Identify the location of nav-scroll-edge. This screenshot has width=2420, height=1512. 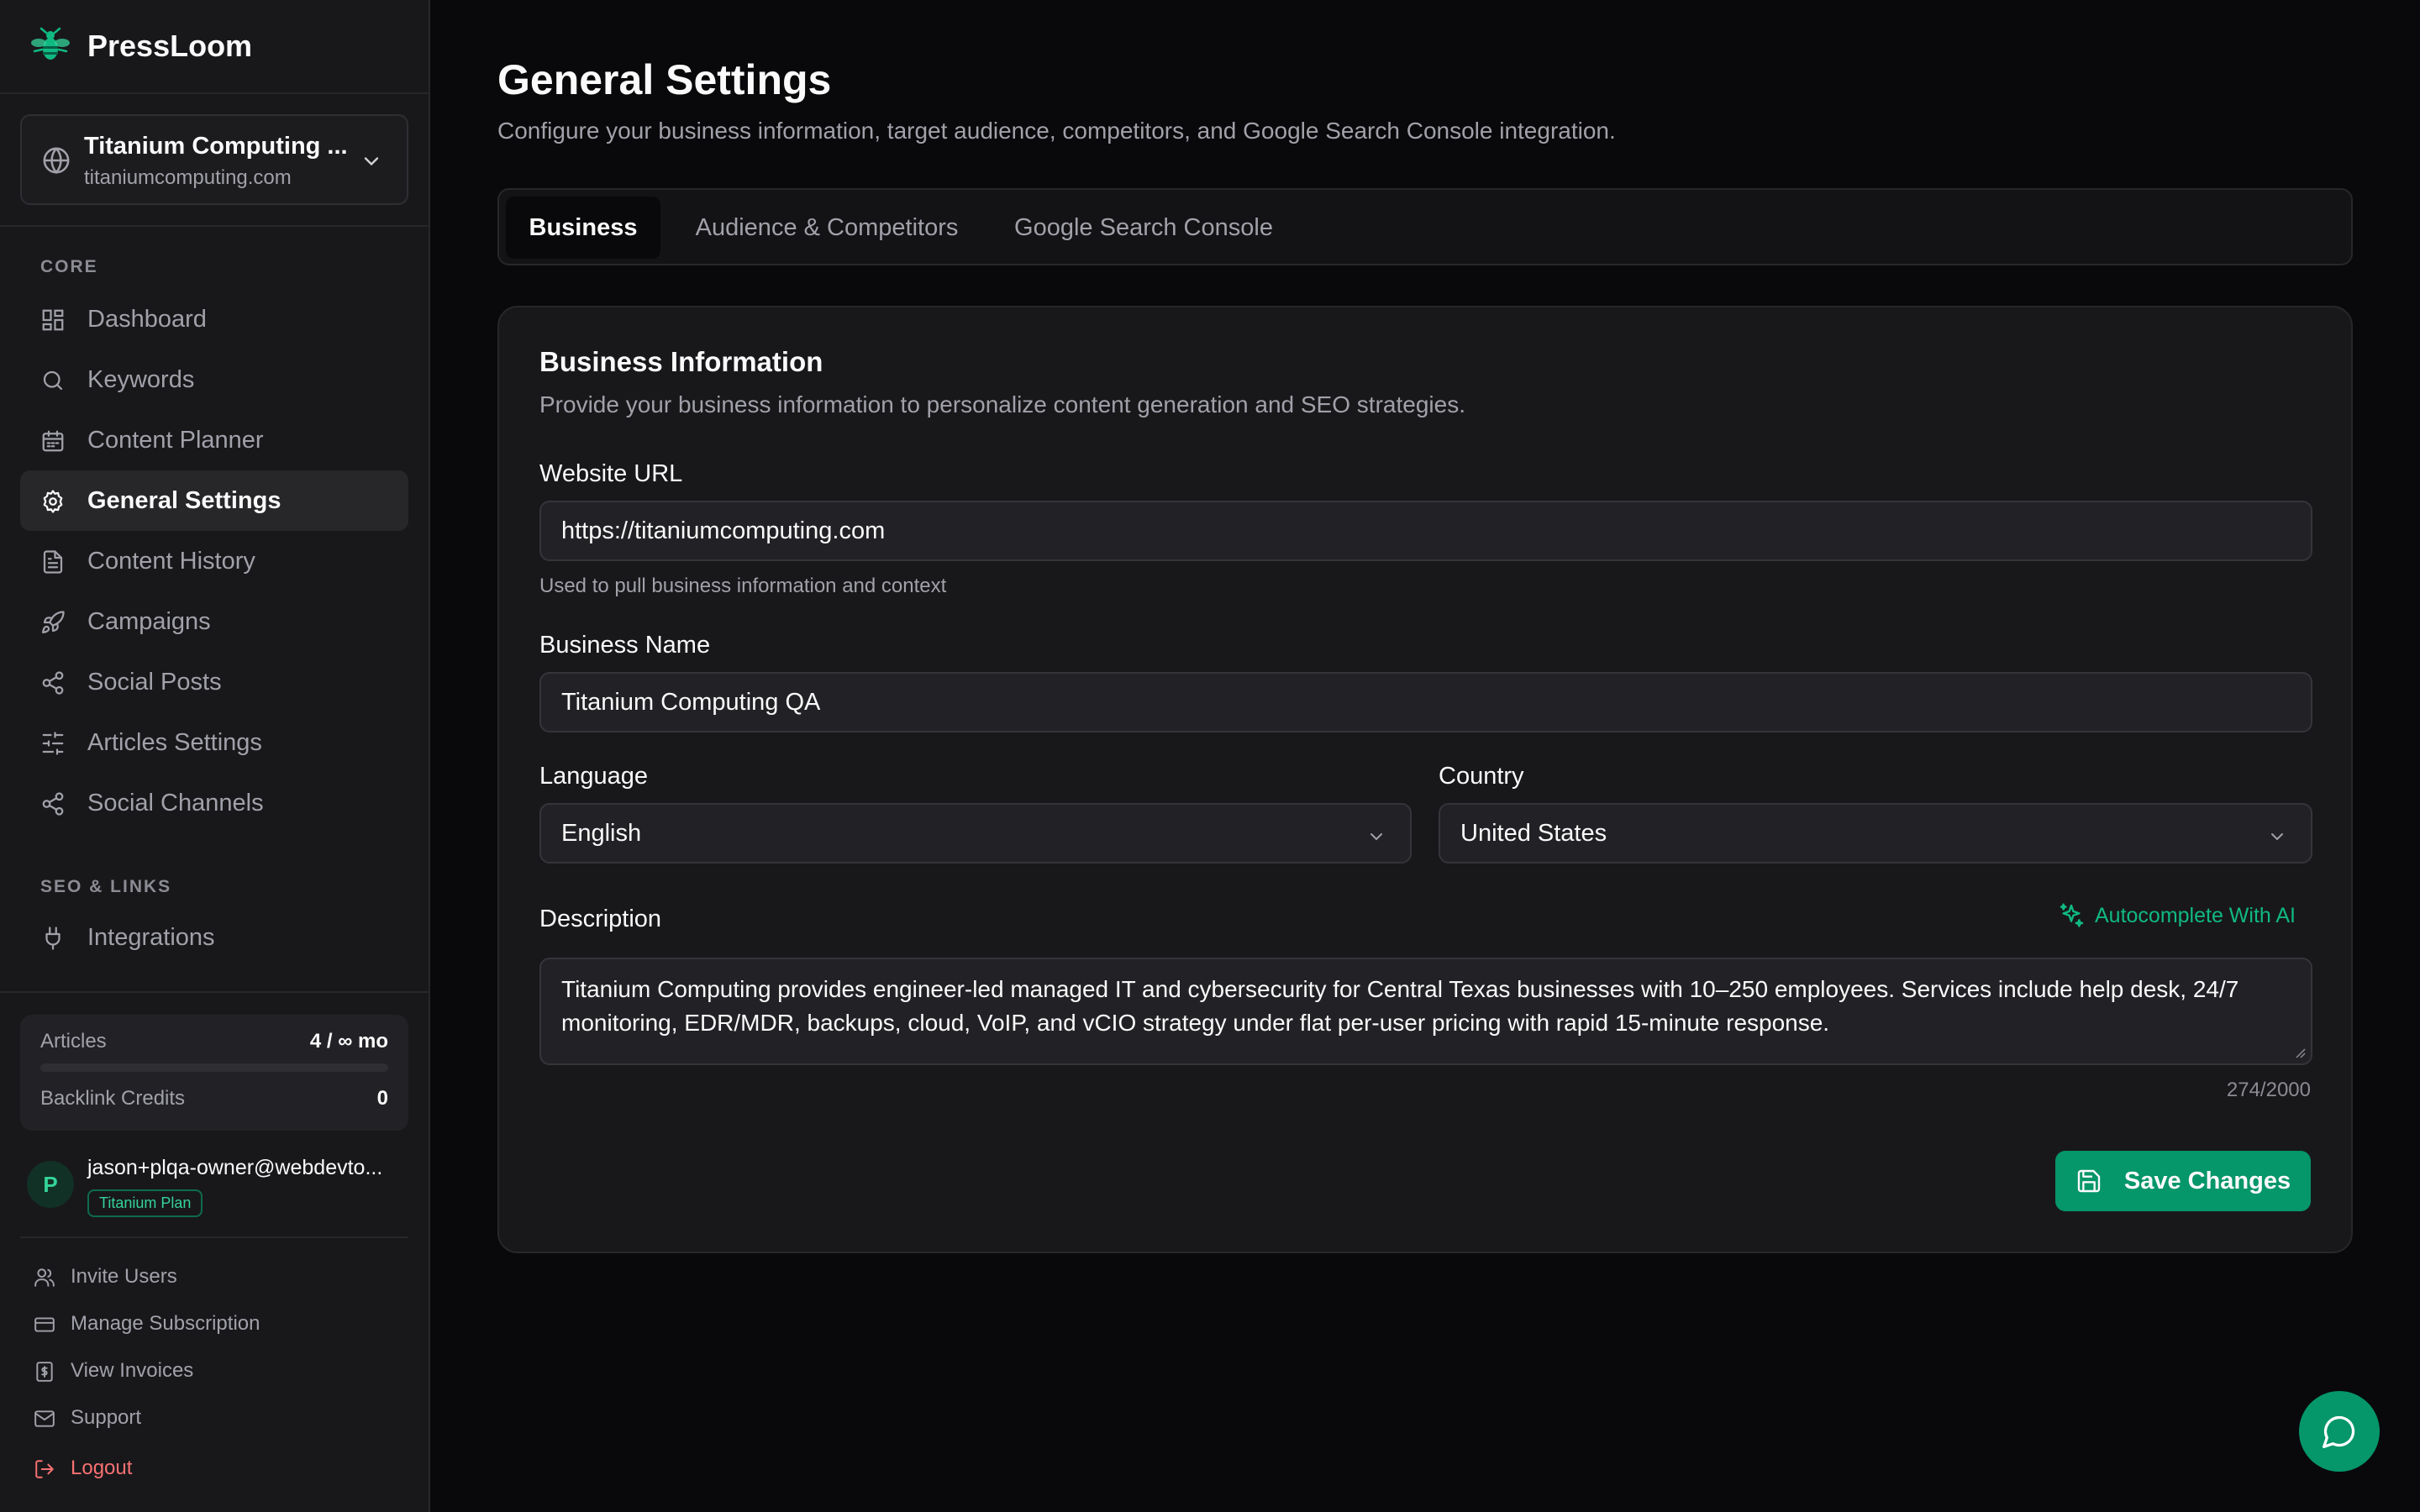
(214, 985).